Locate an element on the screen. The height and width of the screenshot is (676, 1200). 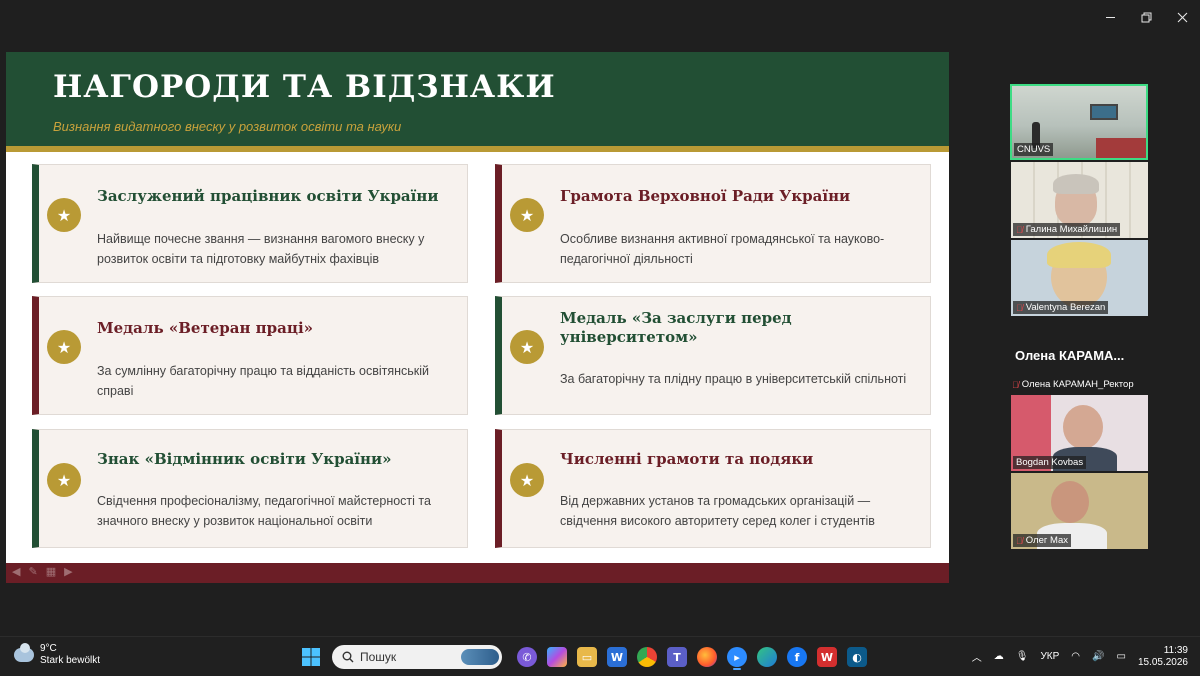
minimize-button is located at coordinates (1110, 17).